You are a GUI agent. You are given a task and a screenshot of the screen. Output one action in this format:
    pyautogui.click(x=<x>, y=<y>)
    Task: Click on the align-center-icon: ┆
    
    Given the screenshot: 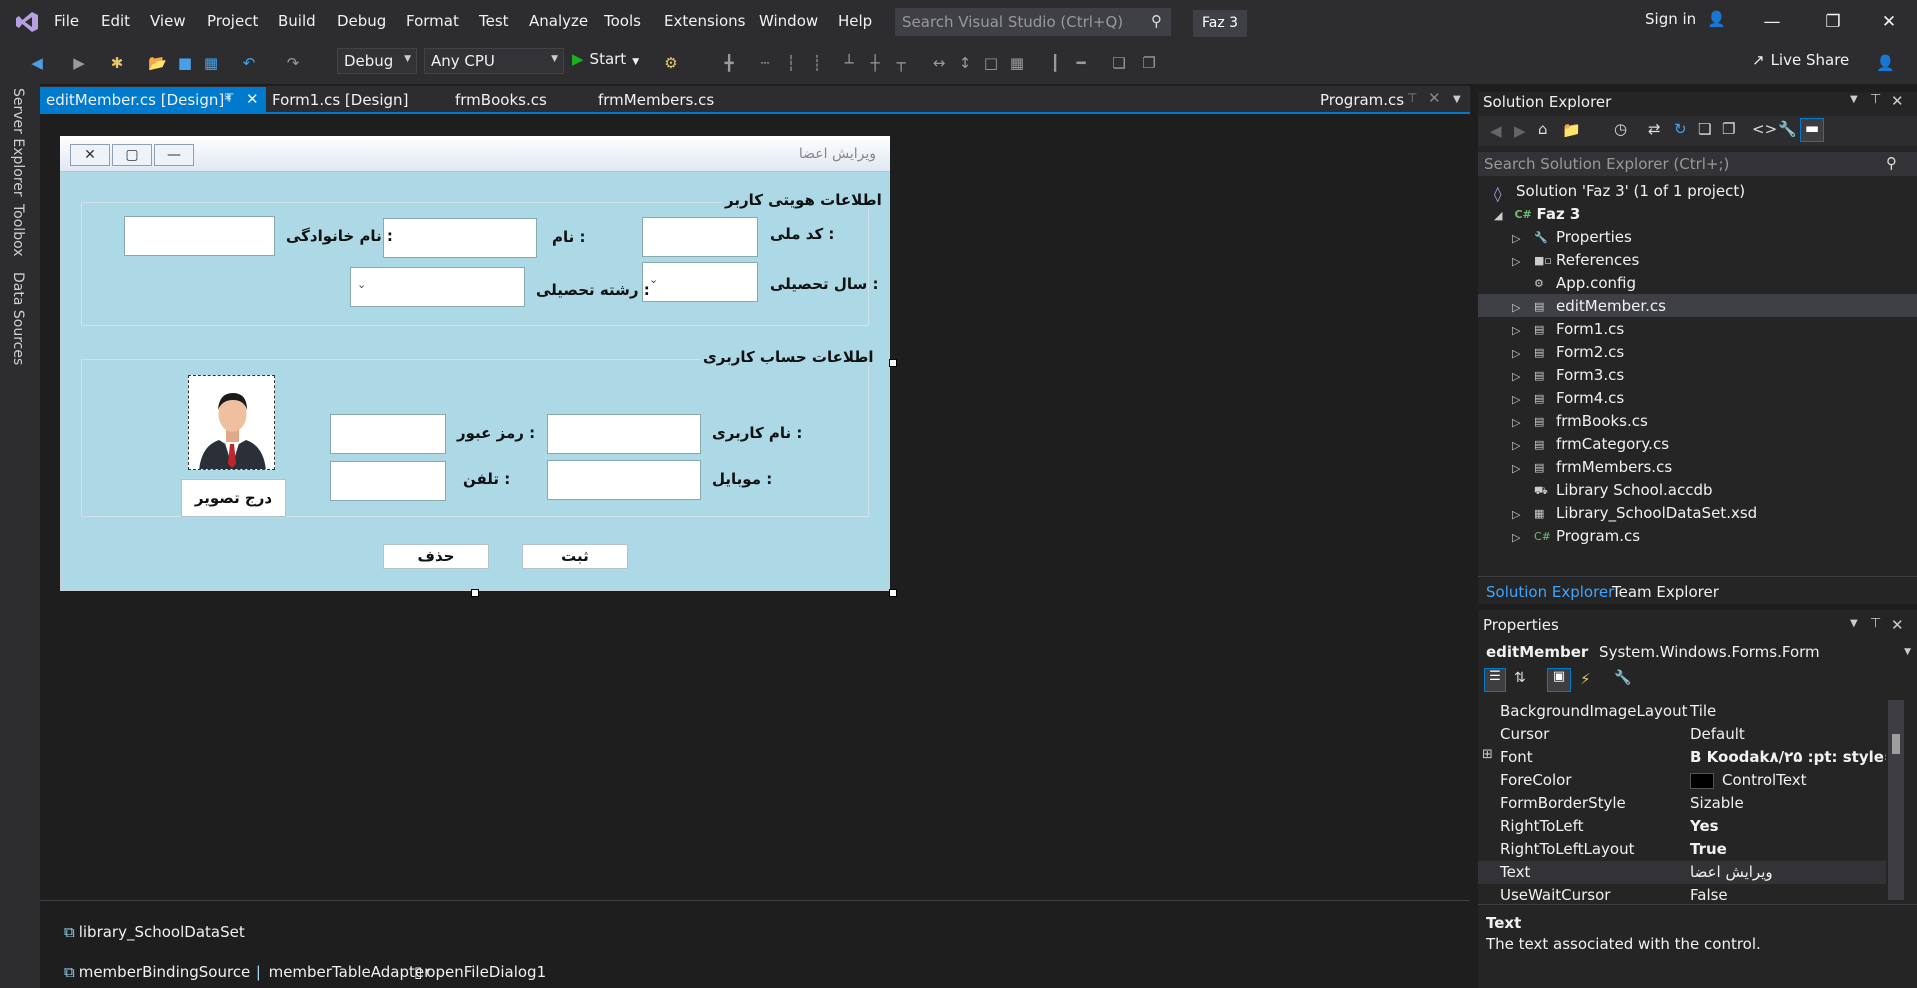 What is the action you would take?
    pyautogui.click(x=791, y=63)
    